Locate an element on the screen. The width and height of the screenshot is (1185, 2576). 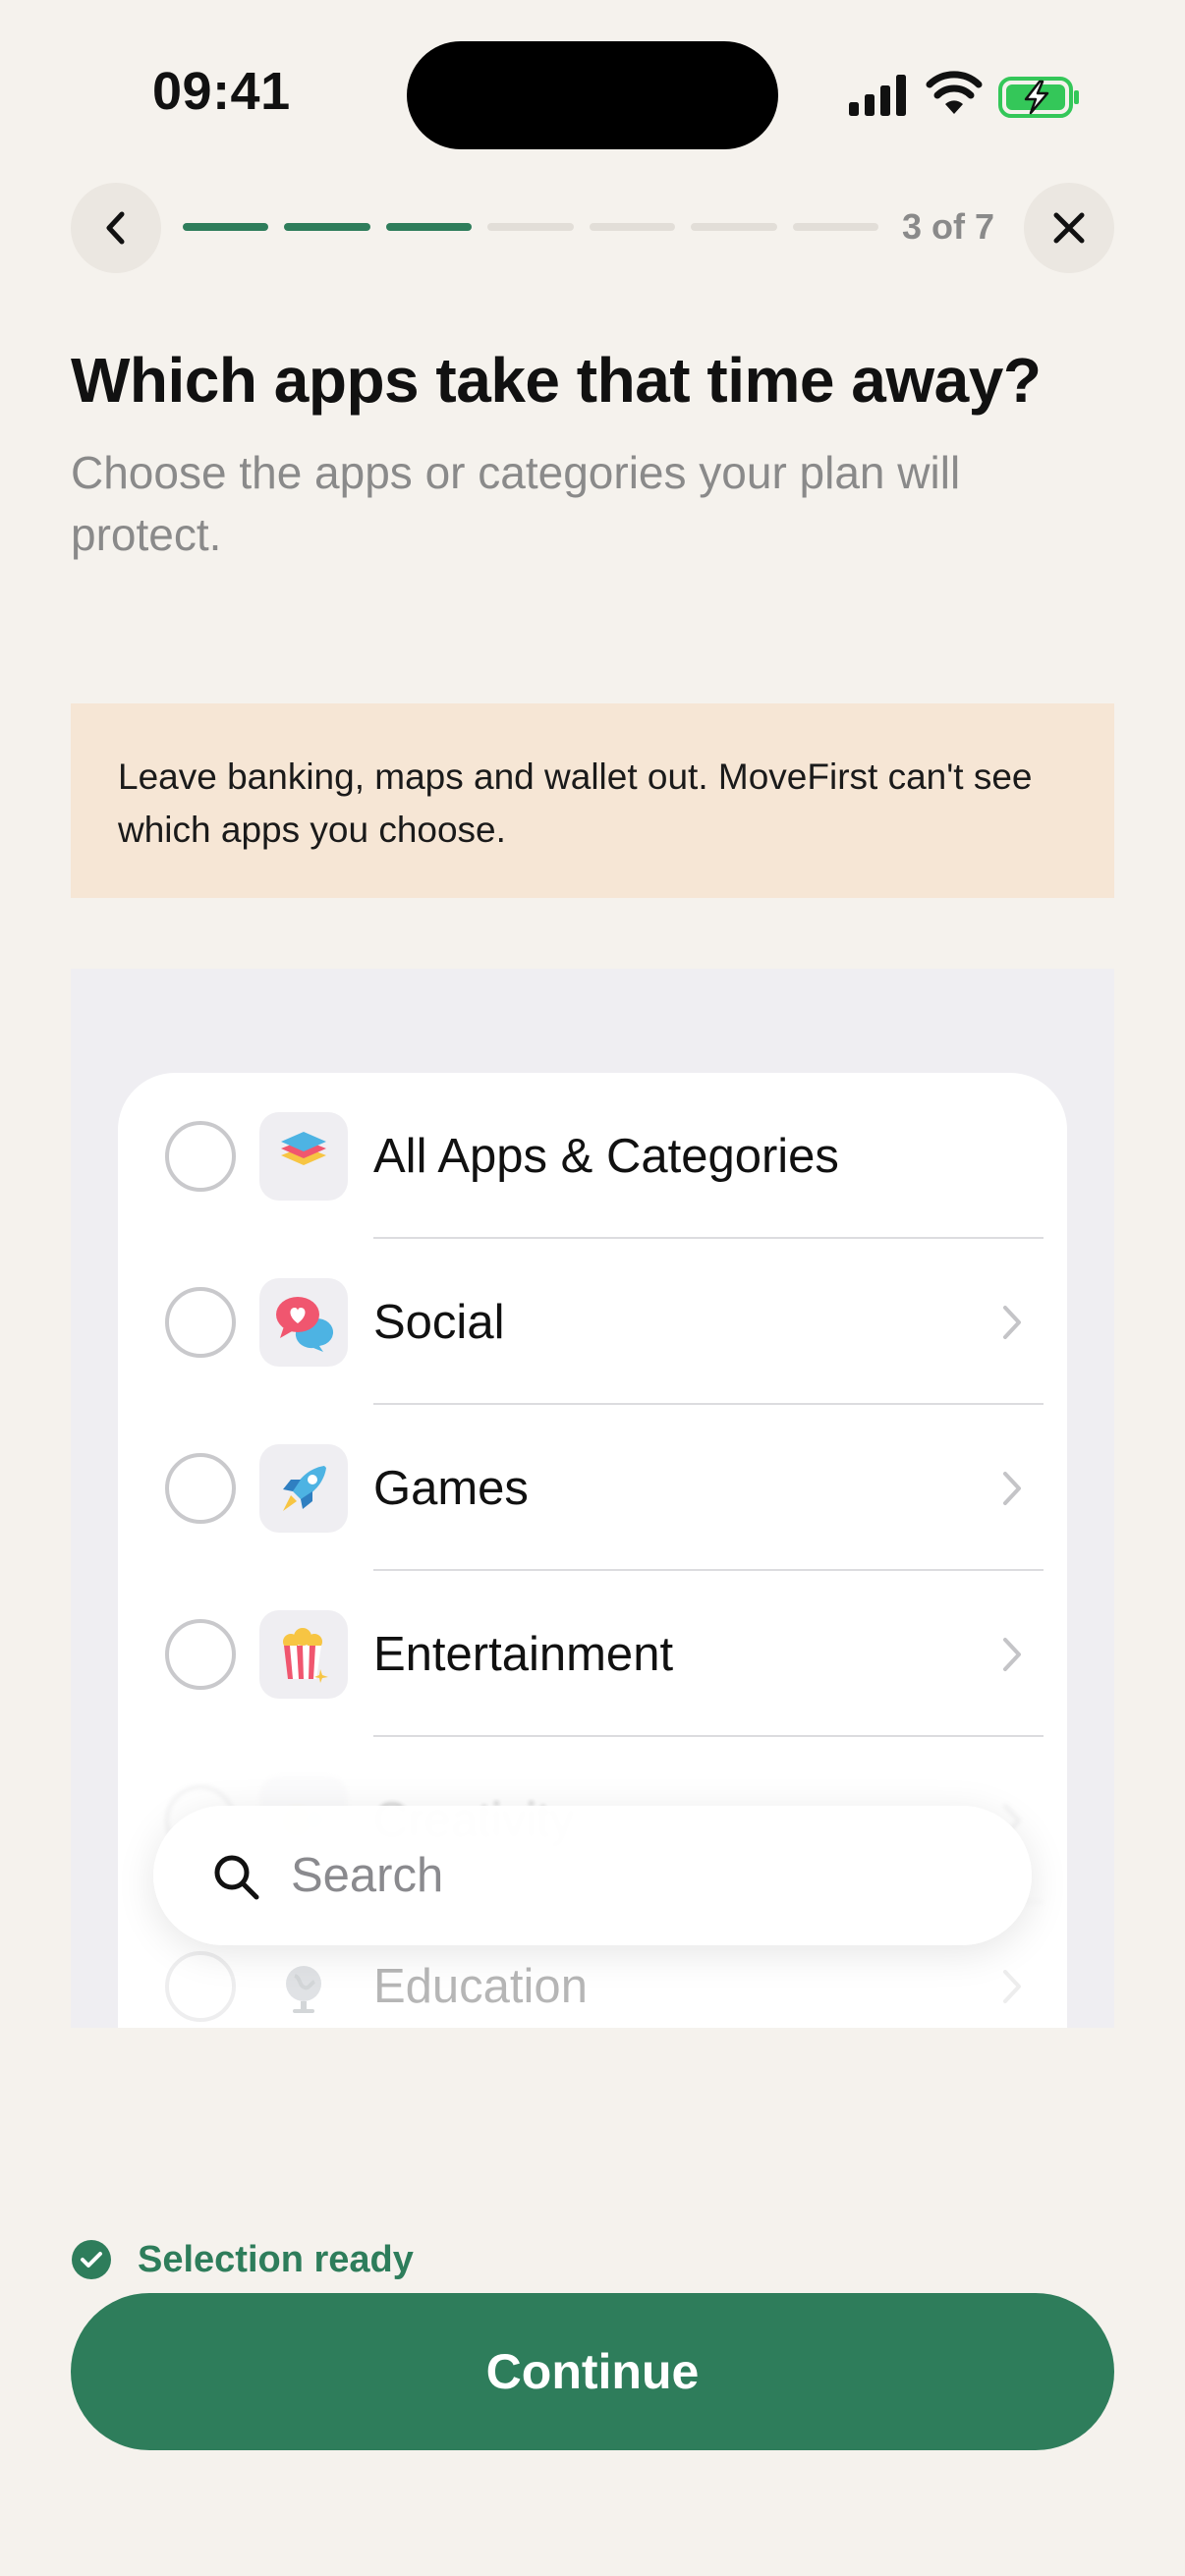
continue-button: Continue is located at coordinates (592, 2371).